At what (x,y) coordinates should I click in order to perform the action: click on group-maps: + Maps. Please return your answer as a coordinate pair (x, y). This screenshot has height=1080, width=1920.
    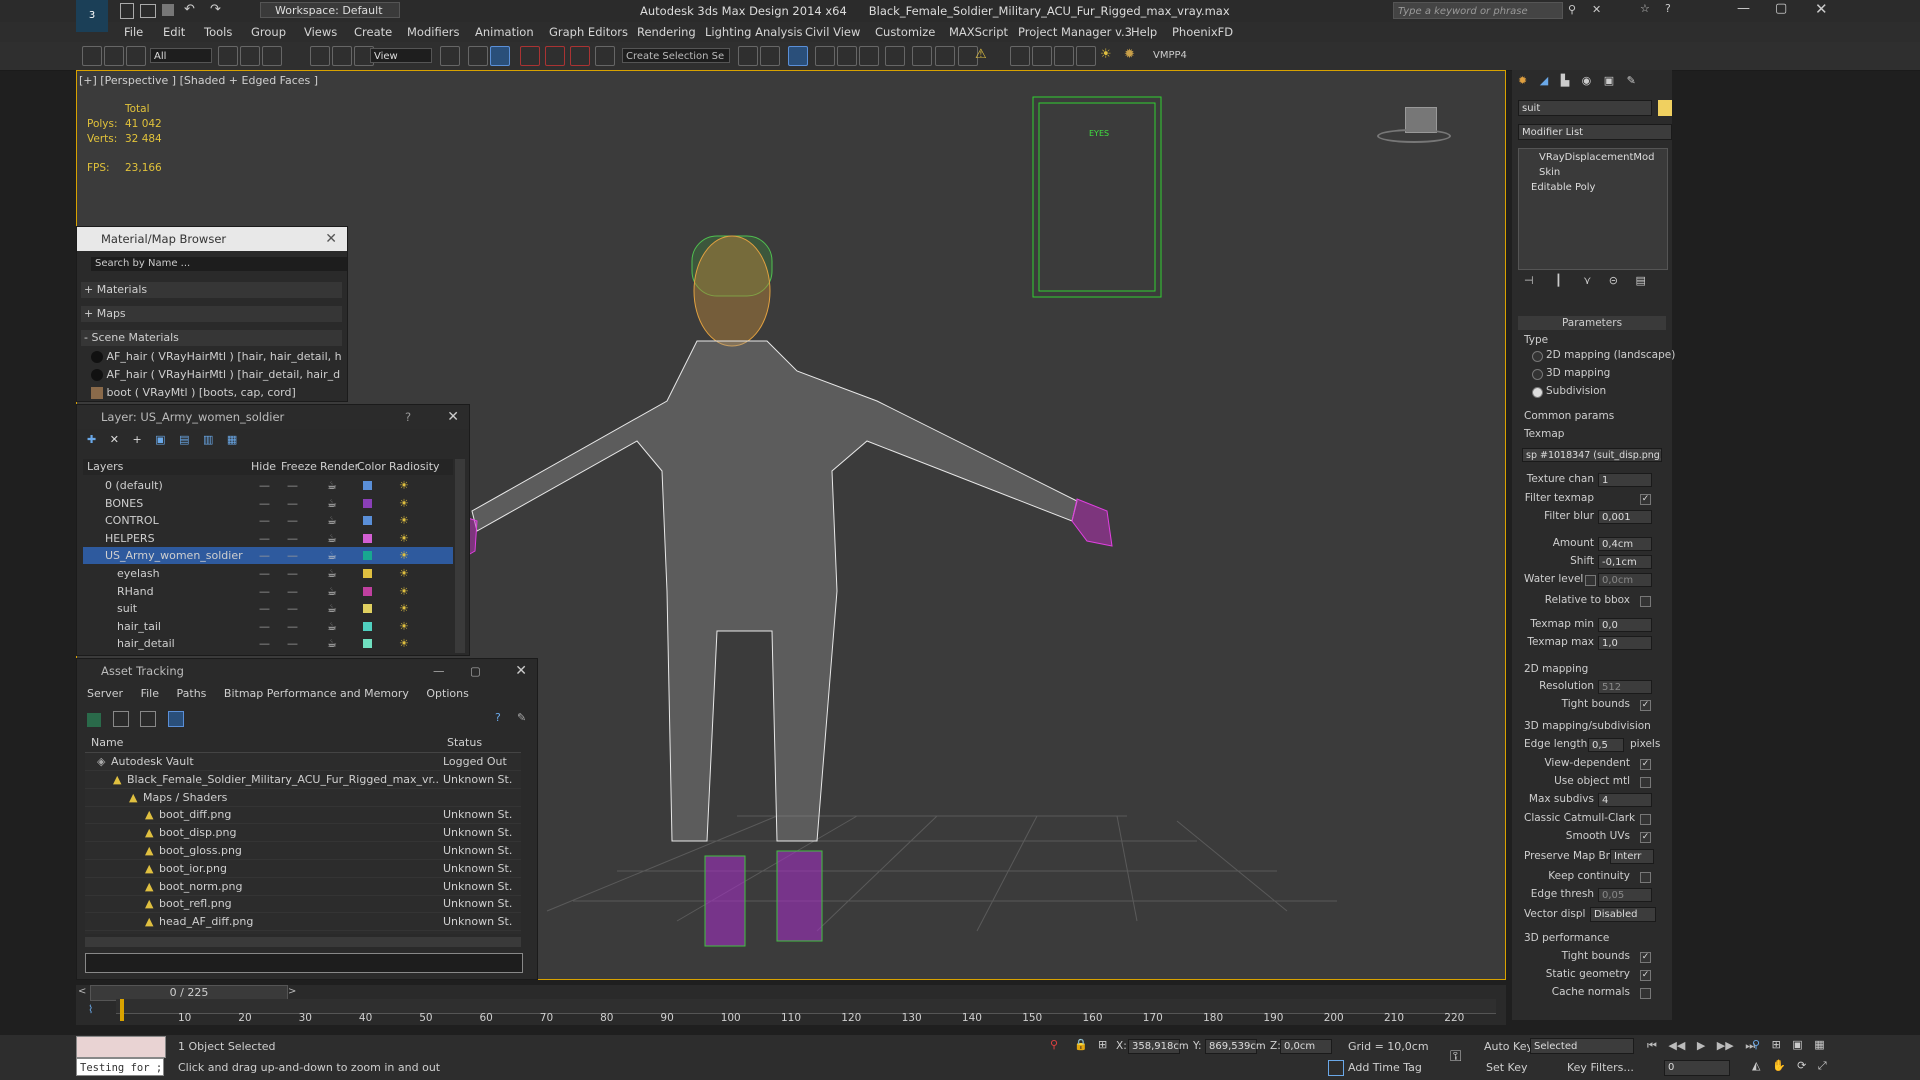
    Looking at the image, I should click on (211, 314).